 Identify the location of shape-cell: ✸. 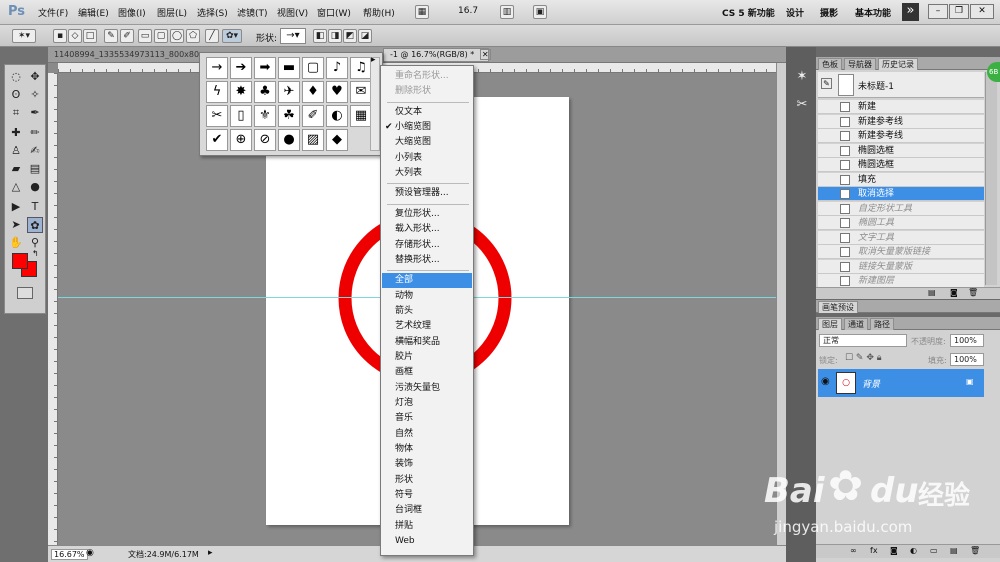
(241, 92).